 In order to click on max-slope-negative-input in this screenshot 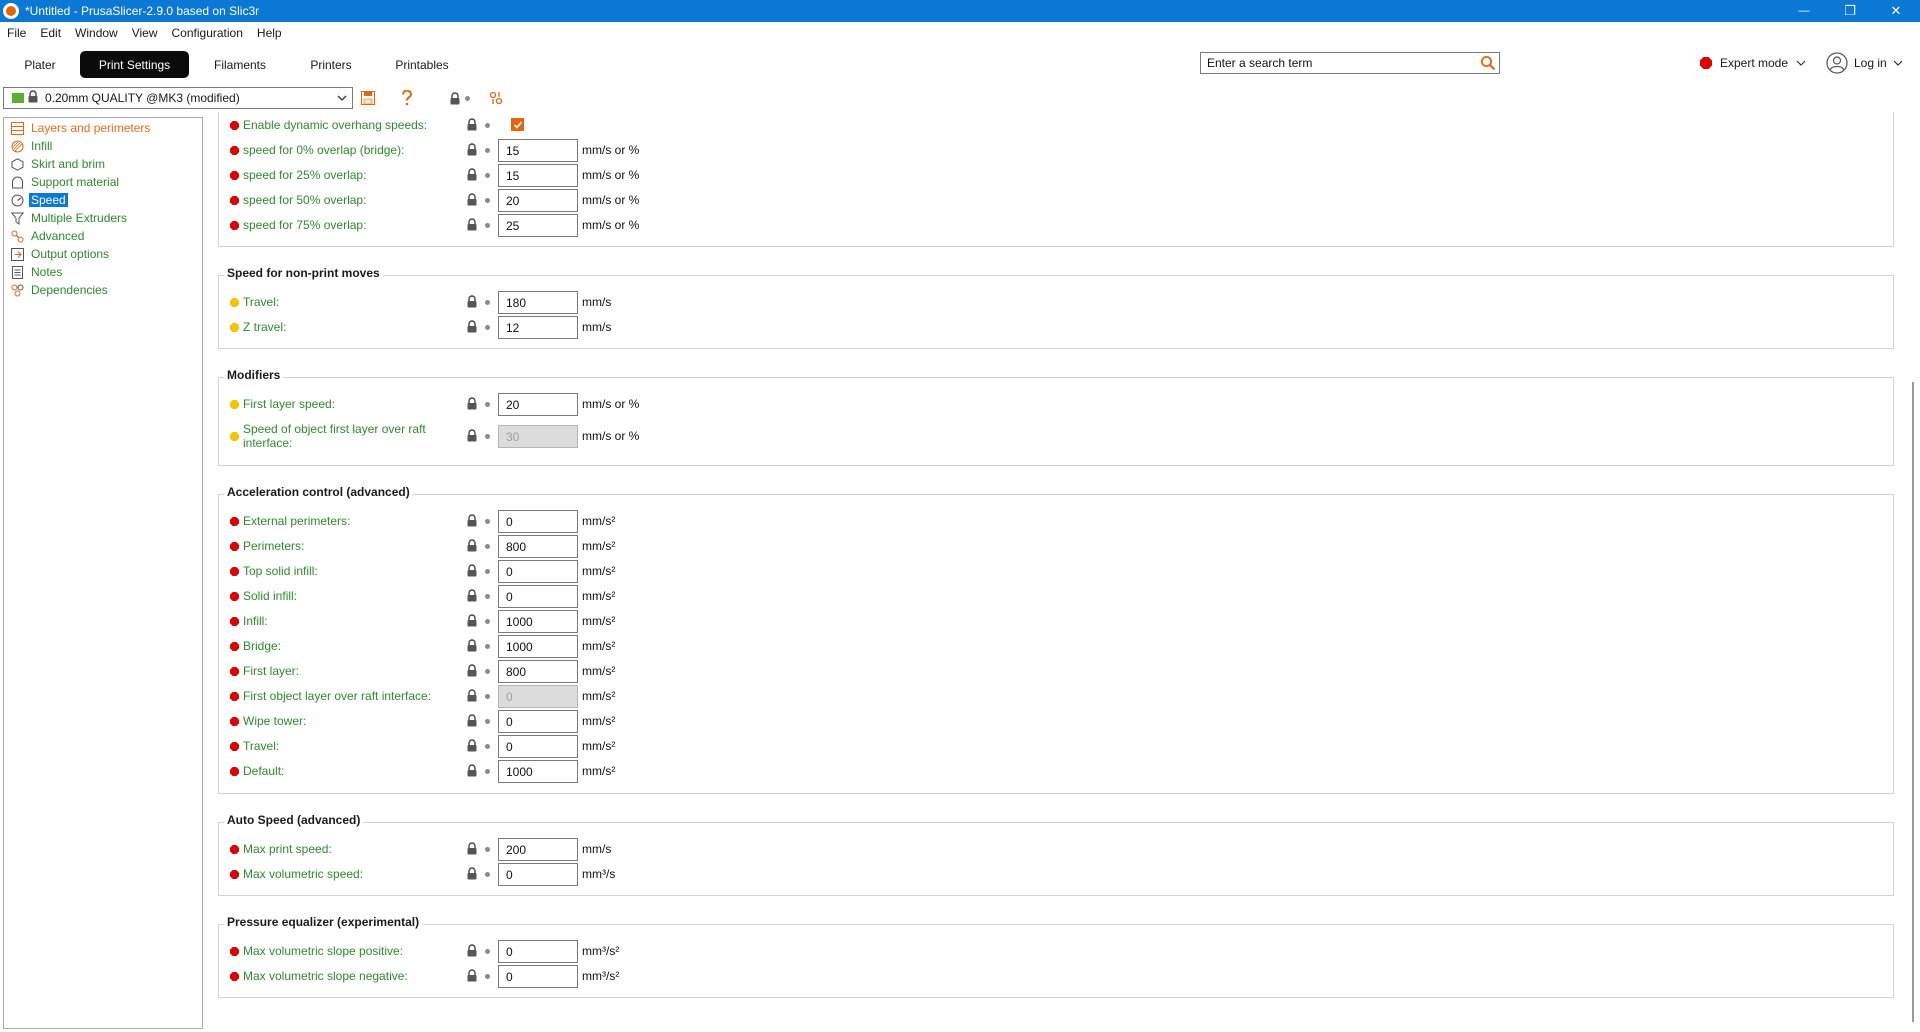, I will do `click(538, 976)`.